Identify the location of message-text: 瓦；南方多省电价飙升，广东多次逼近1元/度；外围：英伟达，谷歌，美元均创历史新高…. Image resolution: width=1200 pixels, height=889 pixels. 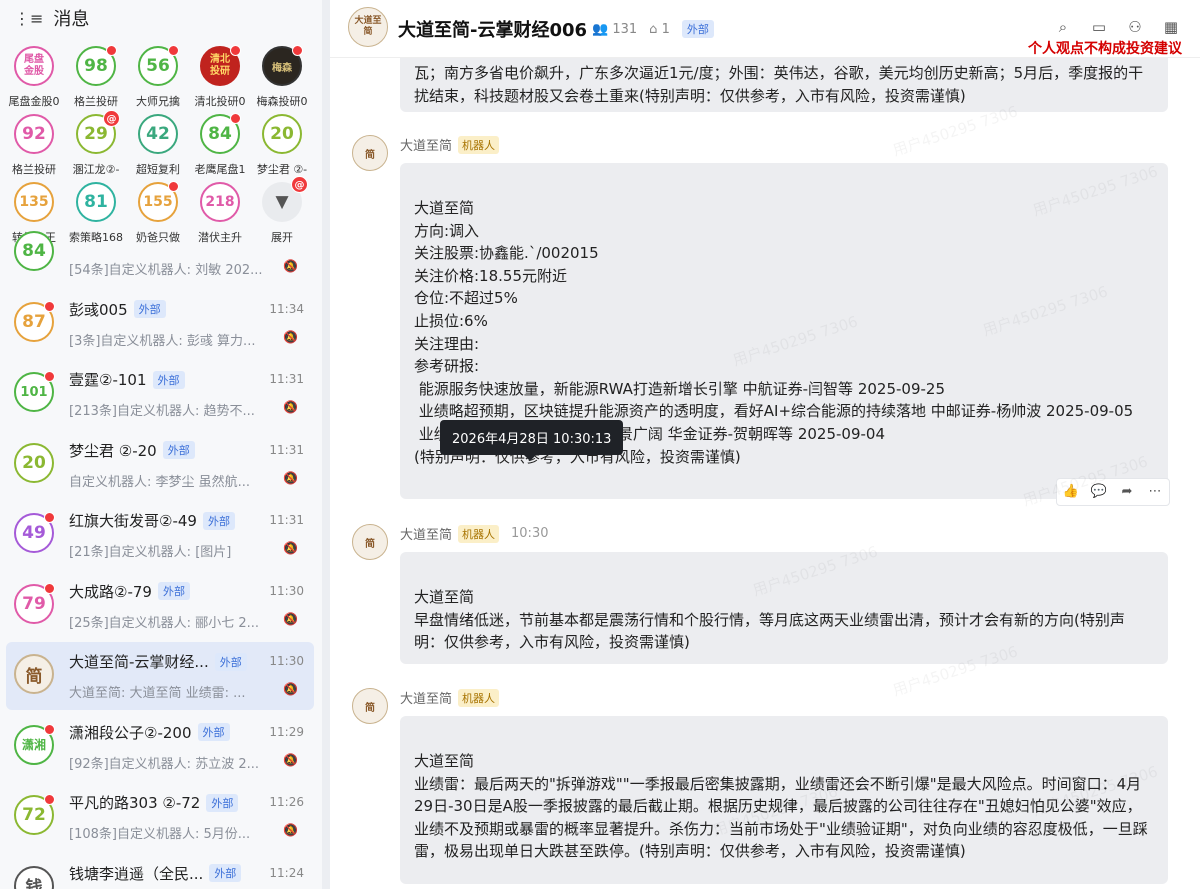
(779, 84).